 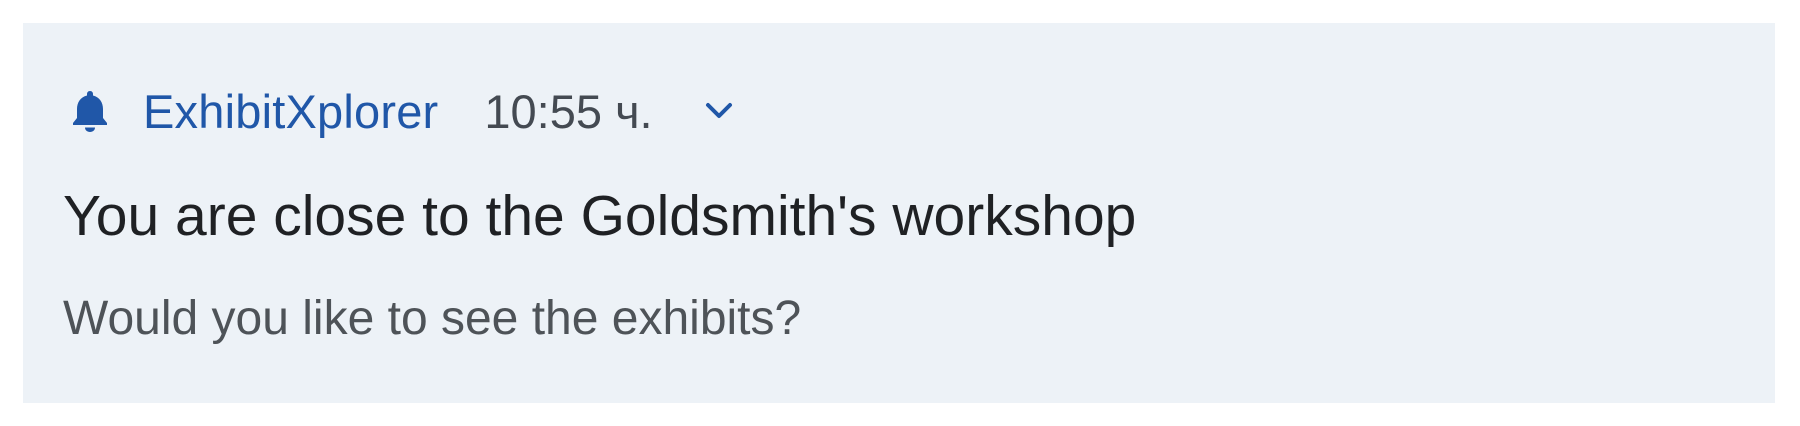 What do you see at coordinates (432, 318) in the screenshot?
I see `notification-body: Would you like to see the exhibits?` at bounding box center [432, 318].